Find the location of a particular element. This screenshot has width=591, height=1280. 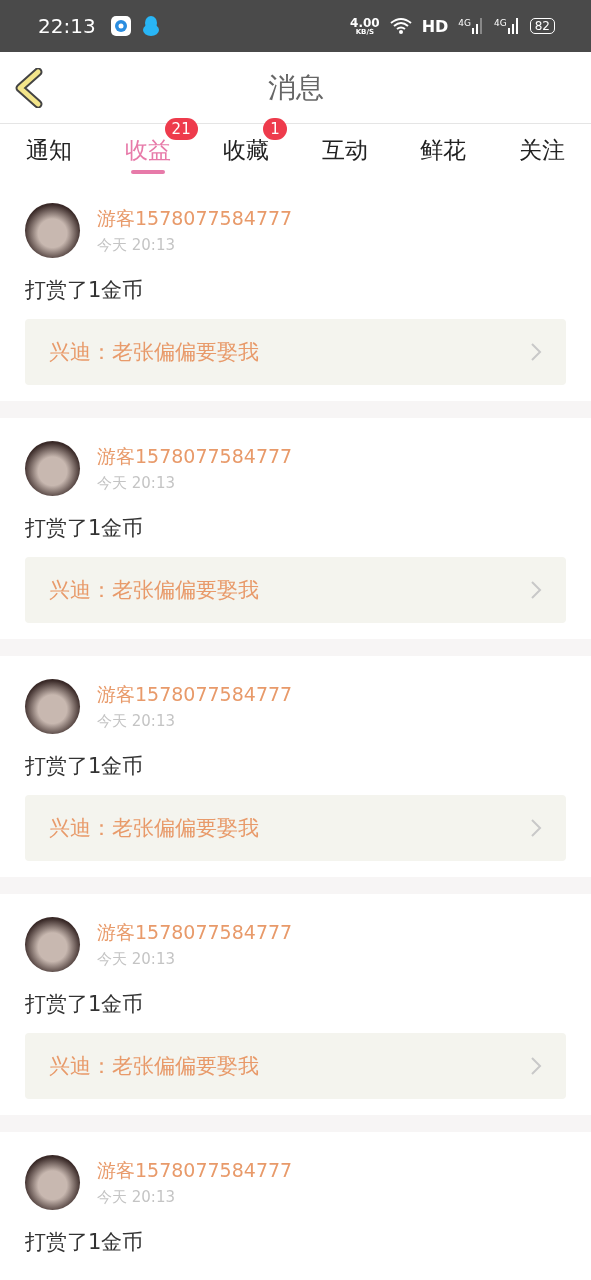

tab: 鲜花 is located at coordinates (443, 152).